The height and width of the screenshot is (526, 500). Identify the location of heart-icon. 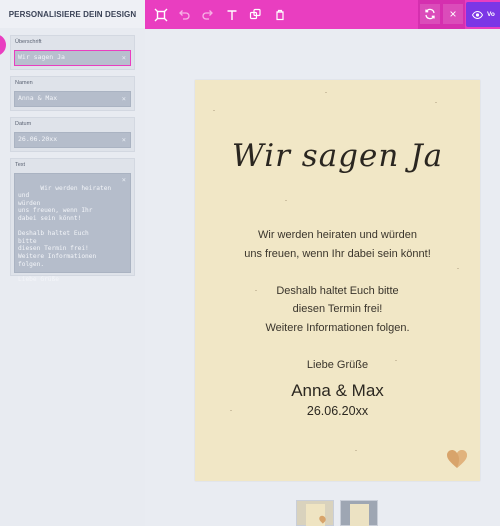
(457, 459).